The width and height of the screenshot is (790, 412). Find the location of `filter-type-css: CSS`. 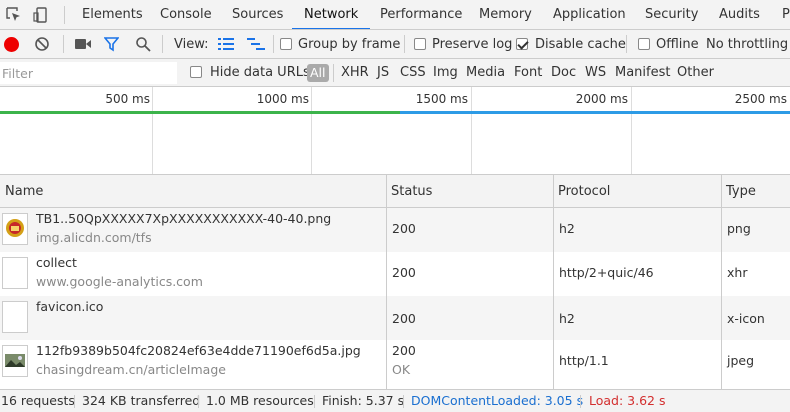

filter-type-css: CSS is located at coordinates (413, 72).